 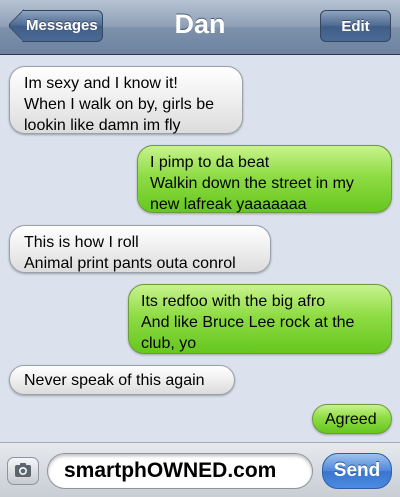 I want to click on message-line: This is how I roll, so click(x=81, y=242).